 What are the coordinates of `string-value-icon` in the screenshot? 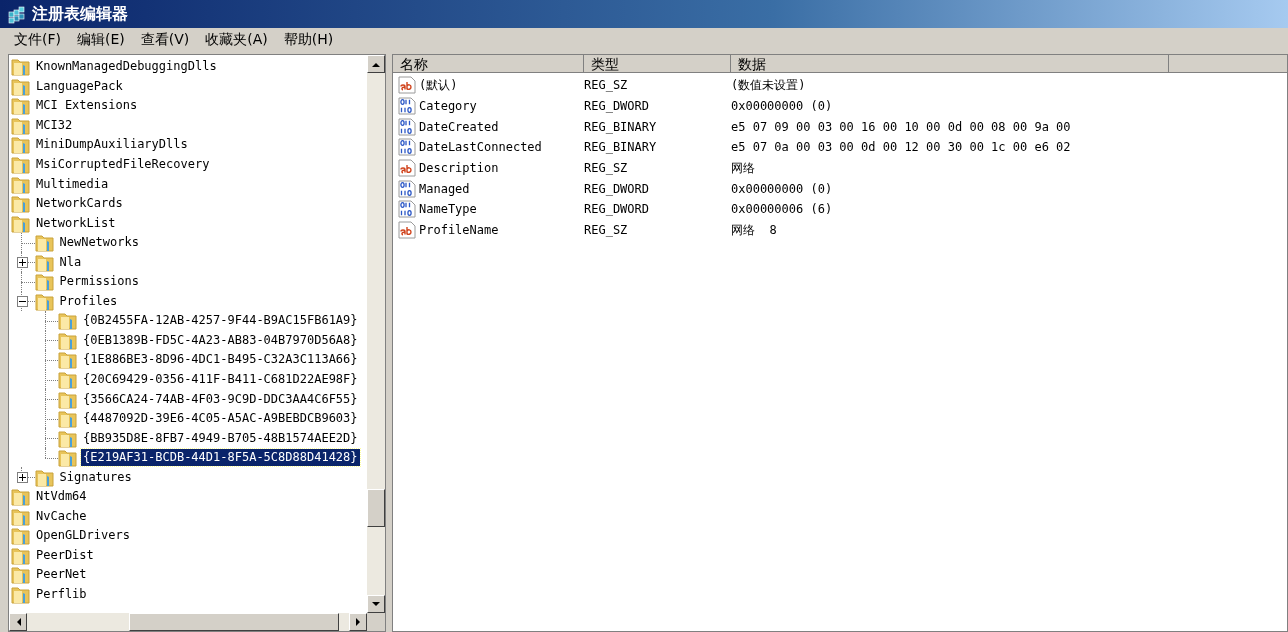 It's located at (407, 168).